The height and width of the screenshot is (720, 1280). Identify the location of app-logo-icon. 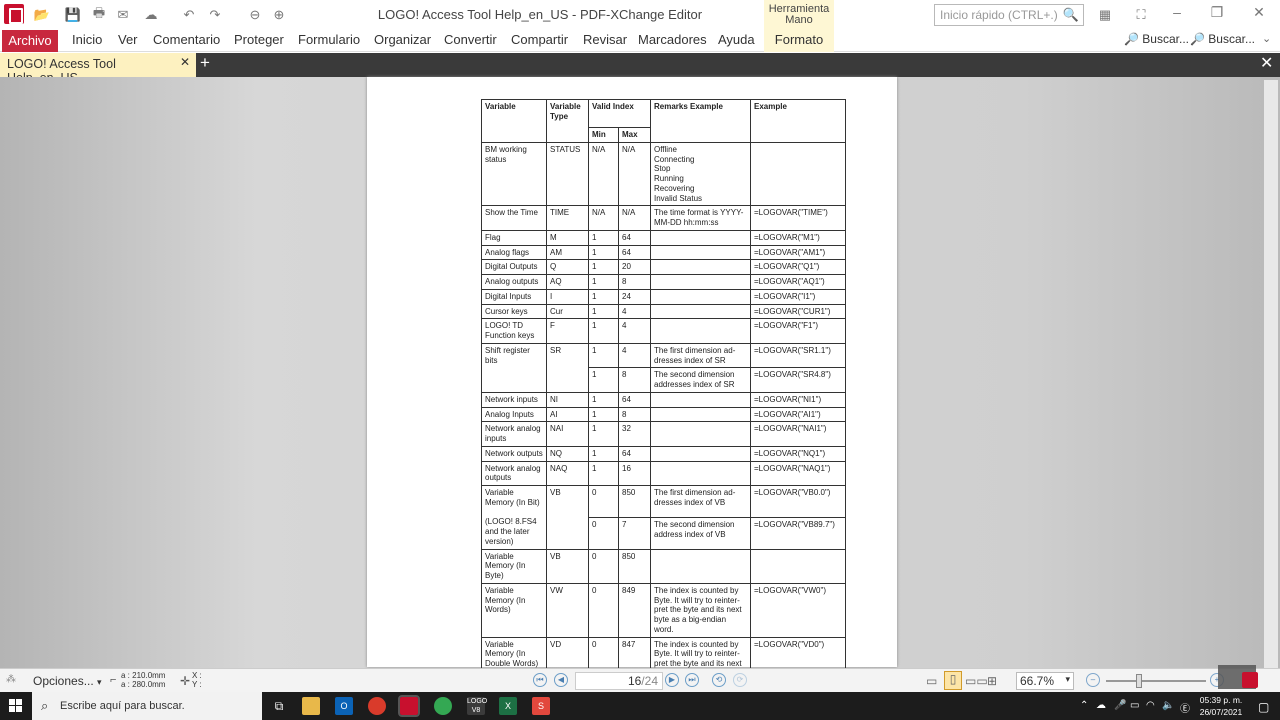
(14, 14).